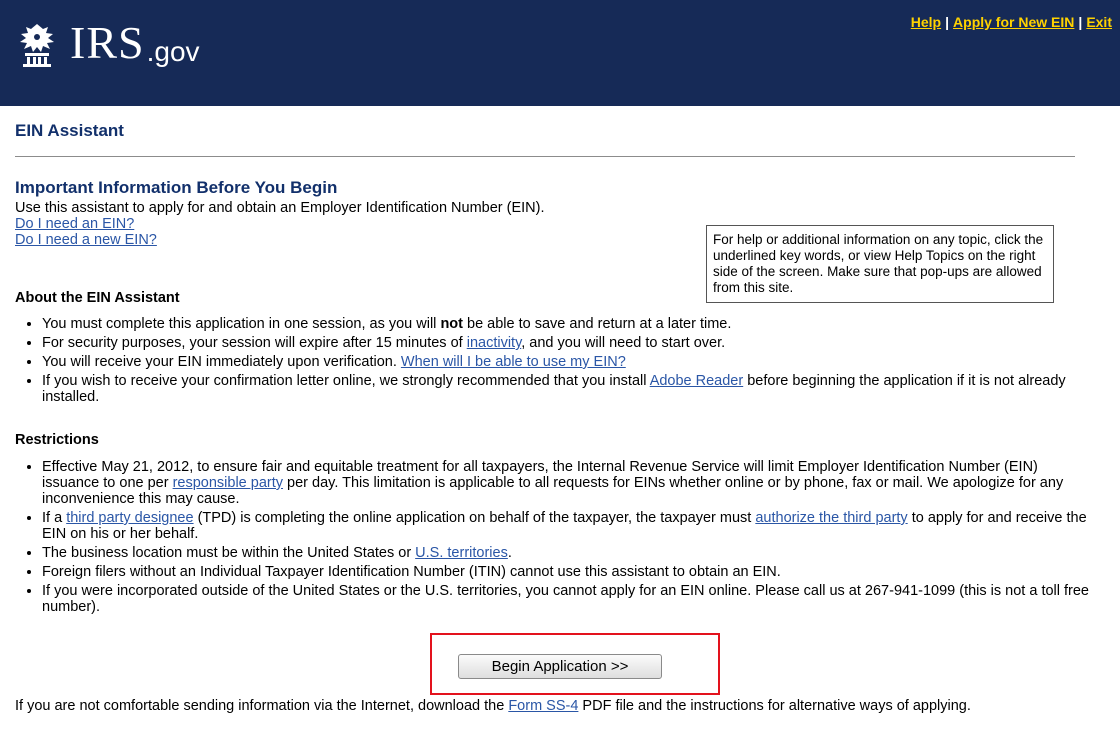 Image resolution: width=1120 pixels, height=731 pixels. Describe the element at coordinates (560, 666) in the screenshot. I see `begin-application-button: Begin Application >>` at that location.